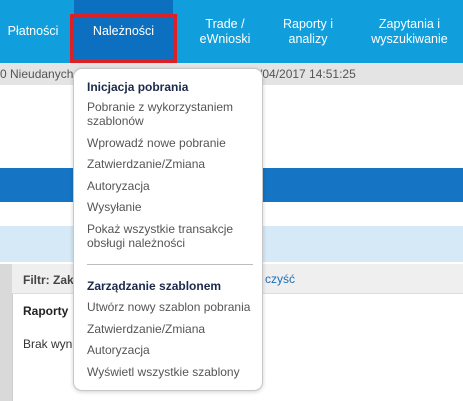  I want to click on nav-tab-label: Płatności, so click(33, 31).